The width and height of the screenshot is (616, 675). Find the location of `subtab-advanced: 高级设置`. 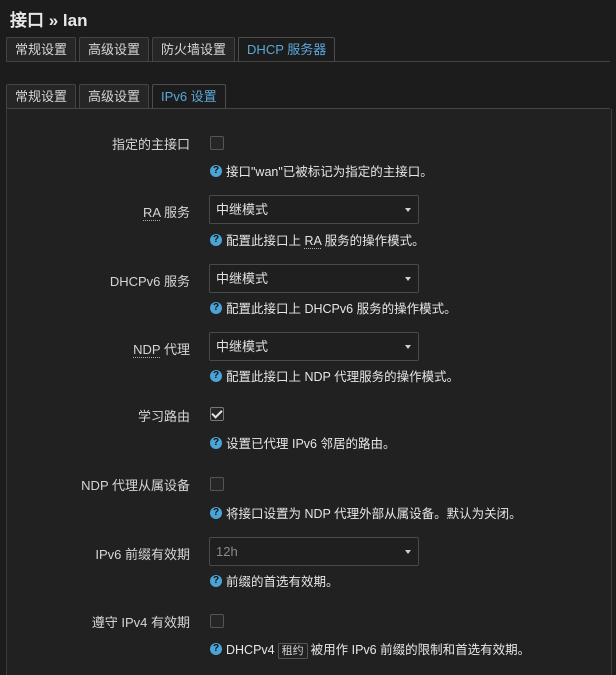

subtab-advanced: 高级设置 is located at coordinates (114, 96).